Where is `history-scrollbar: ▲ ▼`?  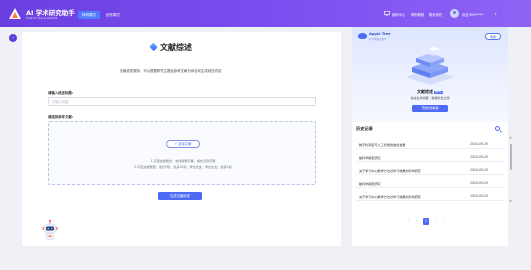
history-scrollbar: ▲ ▼ is located at coordinates (510, 184).